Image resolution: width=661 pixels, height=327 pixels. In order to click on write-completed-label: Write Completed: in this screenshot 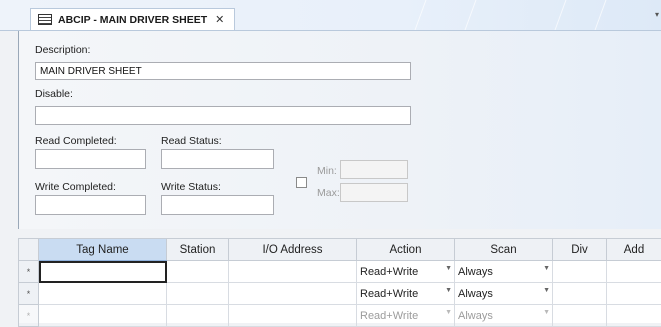, I will do `click(75, 187)`.